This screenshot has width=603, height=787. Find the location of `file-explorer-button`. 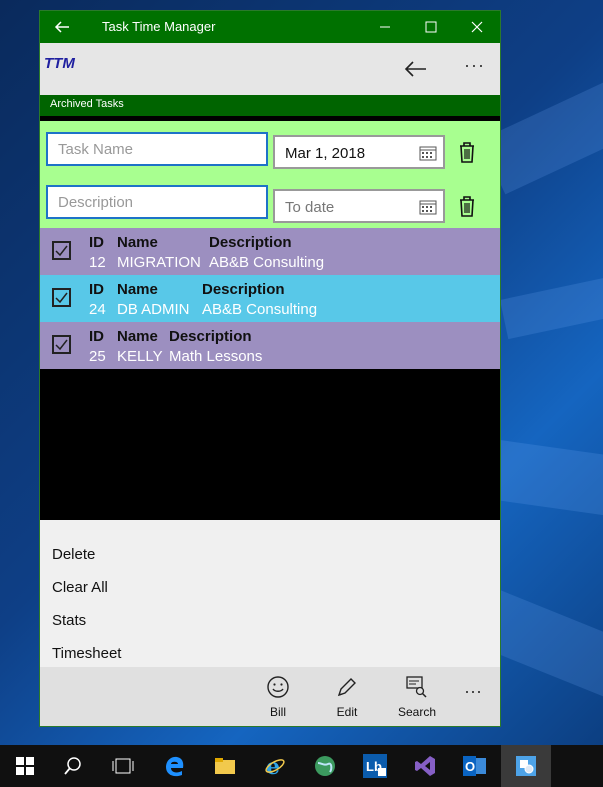

file-explorer-button is located at coordinates (225, 766).